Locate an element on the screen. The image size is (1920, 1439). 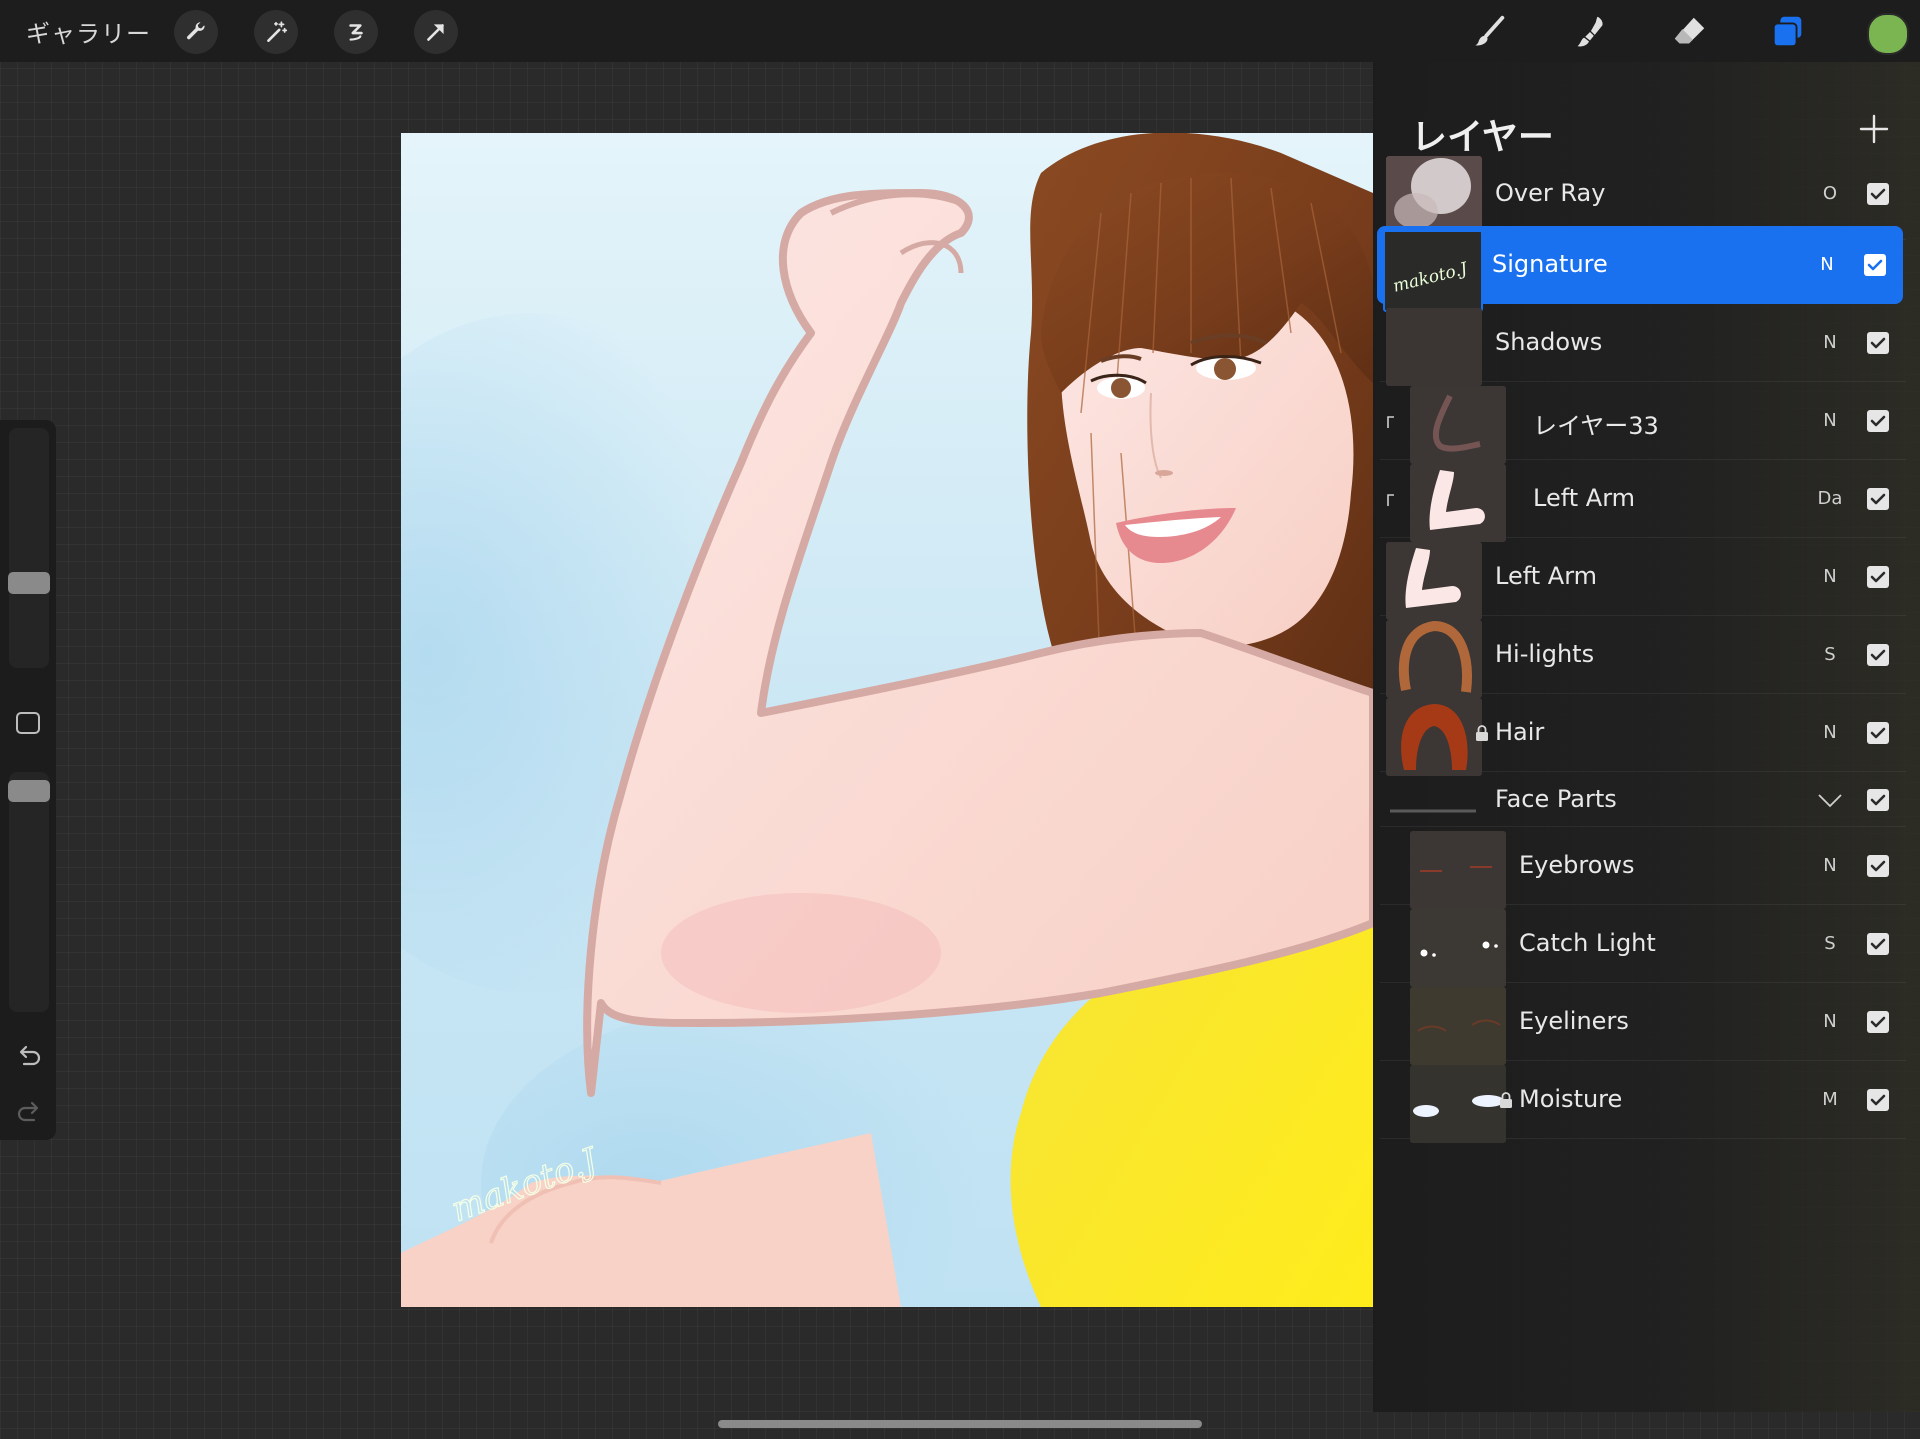
wrench-icon is located at coordinates (196, 32).